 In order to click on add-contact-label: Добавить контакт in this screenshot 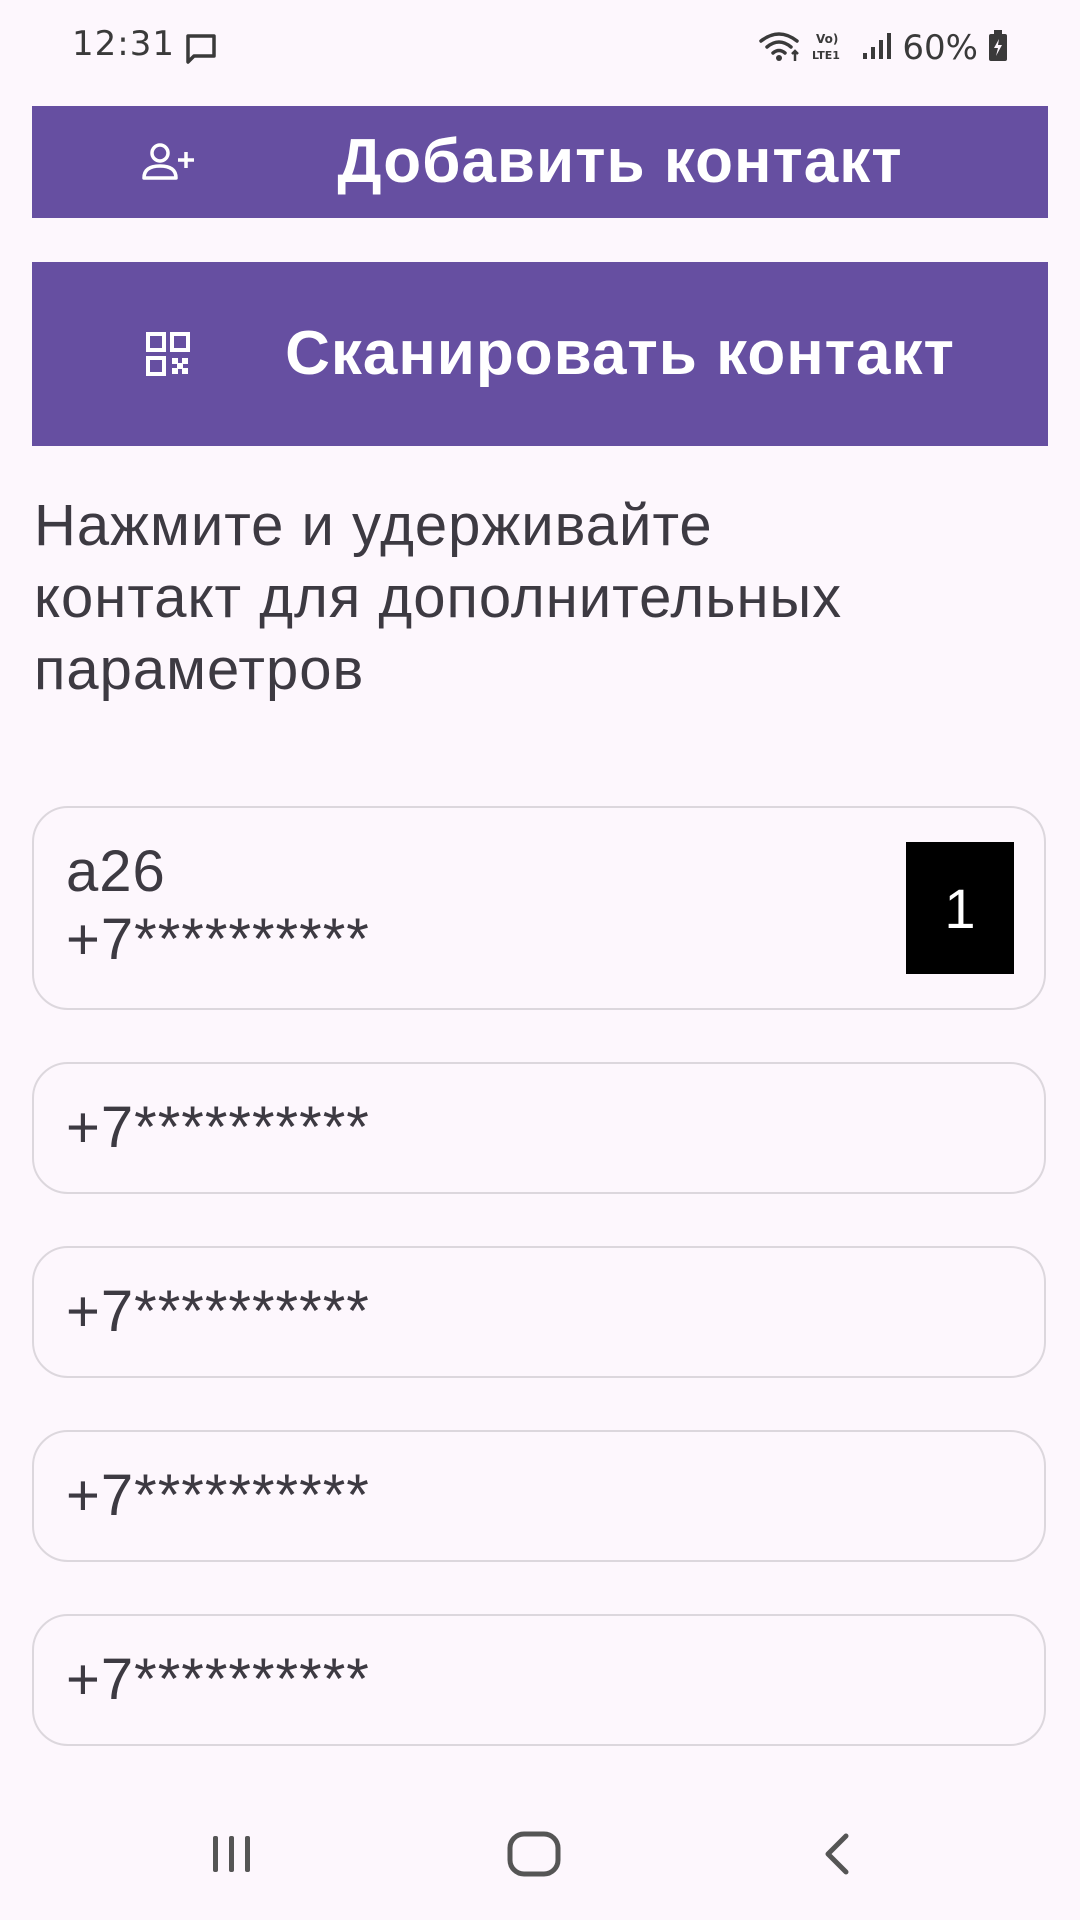, I will do `click(620, 161)`.